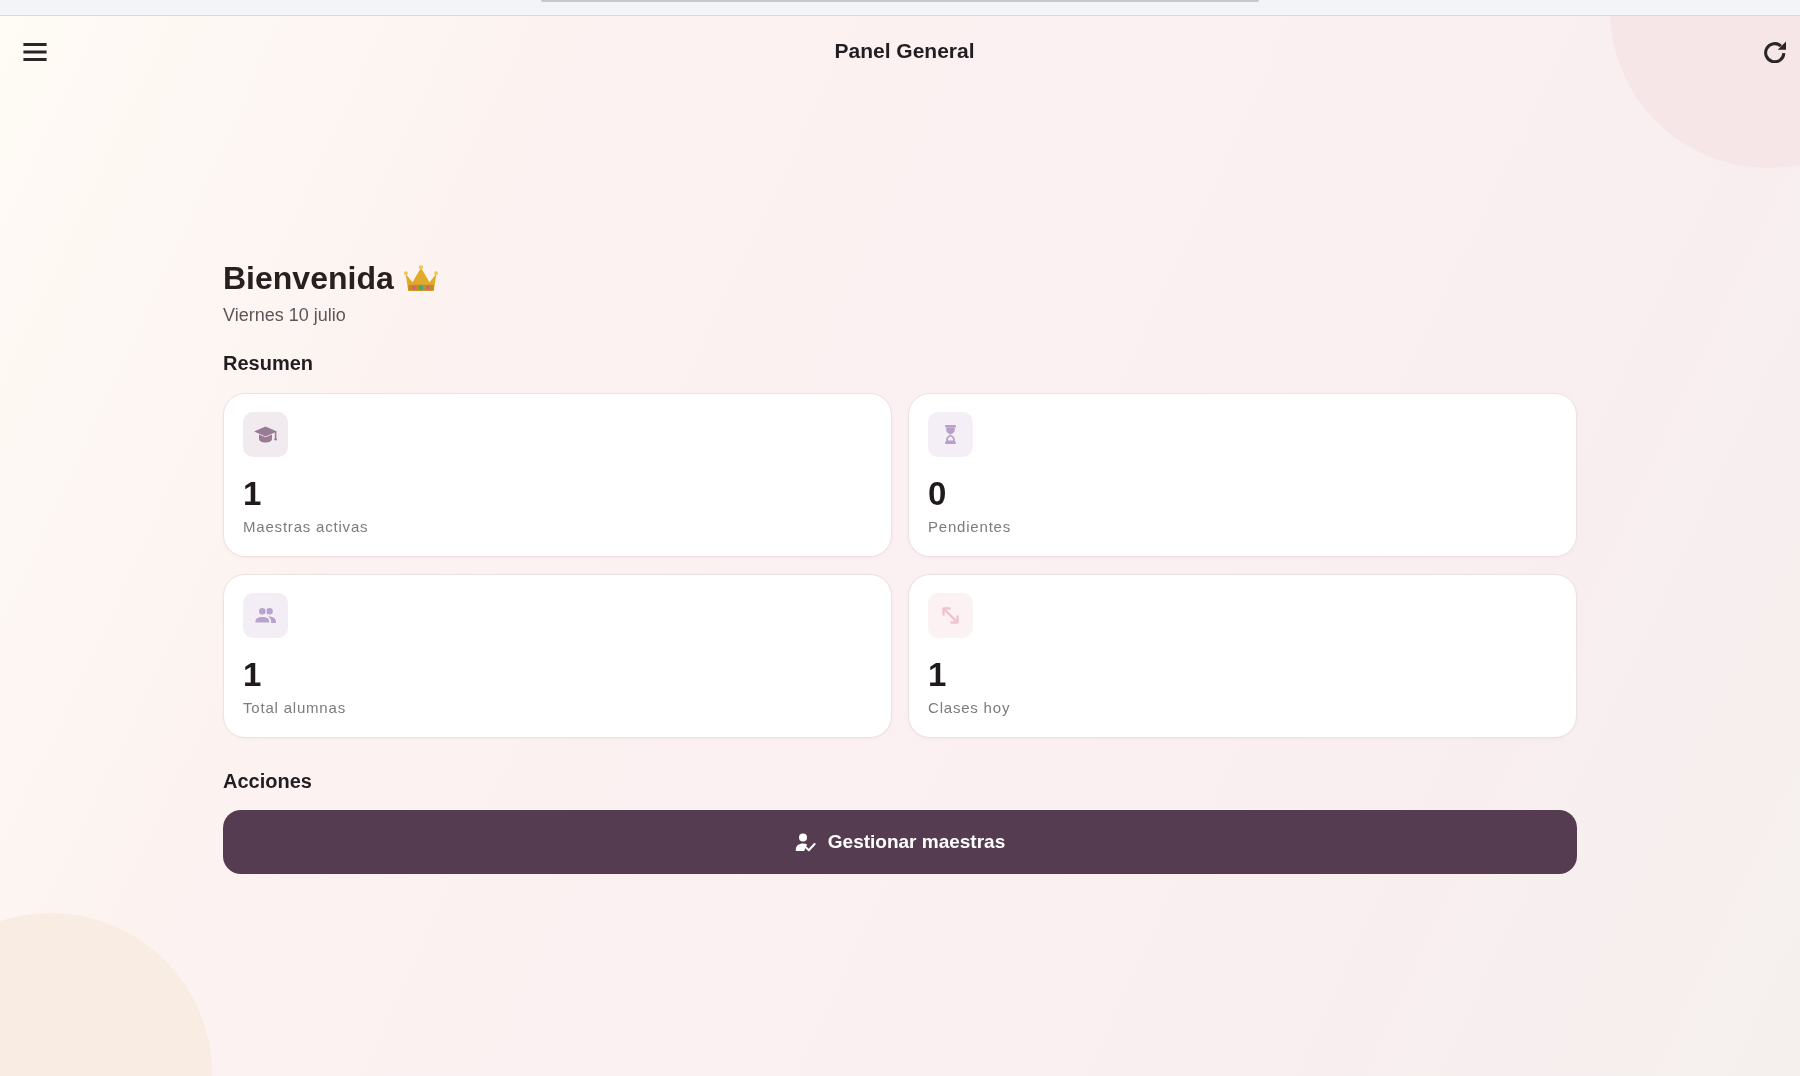 This screenshot has height=1076, width=1800. What do you see at coordinates (294, 708) in the screenshot?
I see `stat-label: Total alumnas` at bounding box center [294, 708].